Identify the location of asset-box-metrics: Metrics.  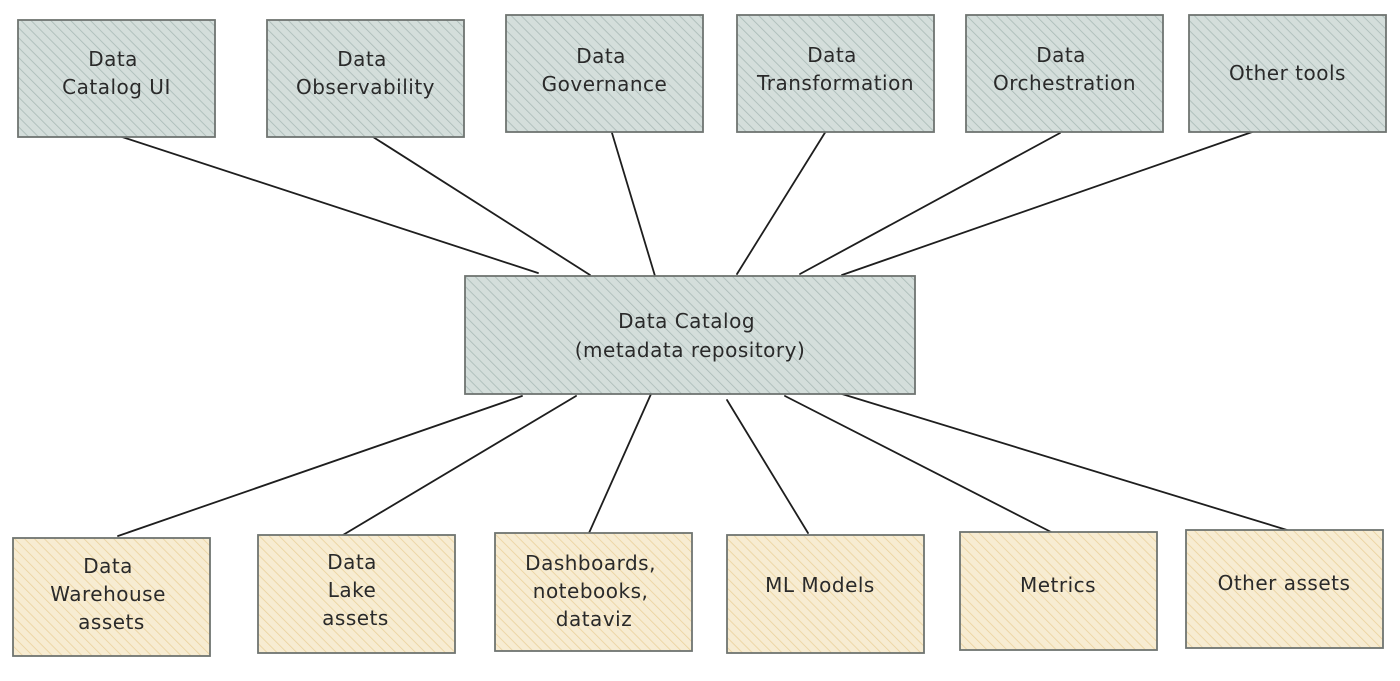
(1058, 591).